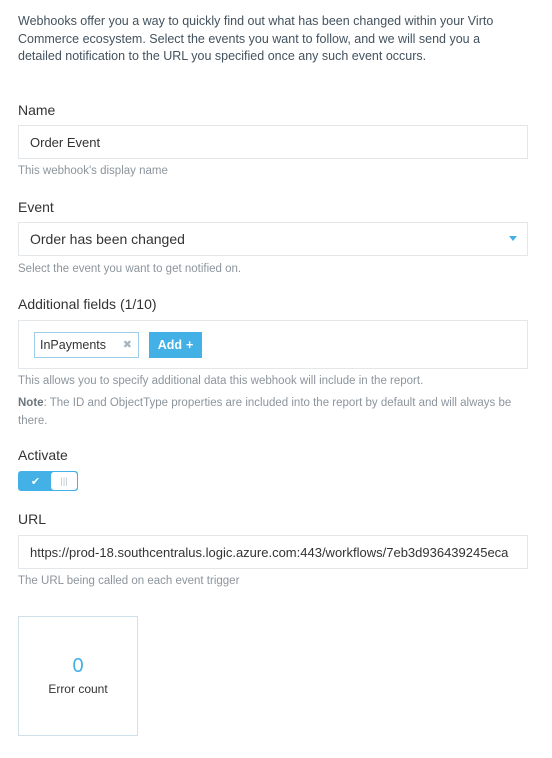 This screenshot has height=758, width=552. Describe the element at coordinates (513, 238) in the screenshot. I see `chevron-down-icon` at that location.